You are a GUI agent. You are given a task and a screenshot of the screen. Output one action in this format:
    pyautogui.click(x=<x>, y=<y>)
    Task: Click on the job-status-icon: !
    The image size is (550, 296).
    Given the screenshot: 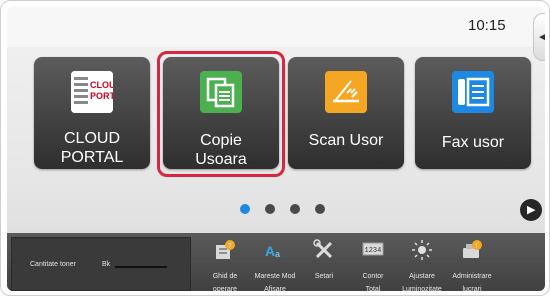 What is the action you would take?
    pyautogui.click(x=472, y=249)
    